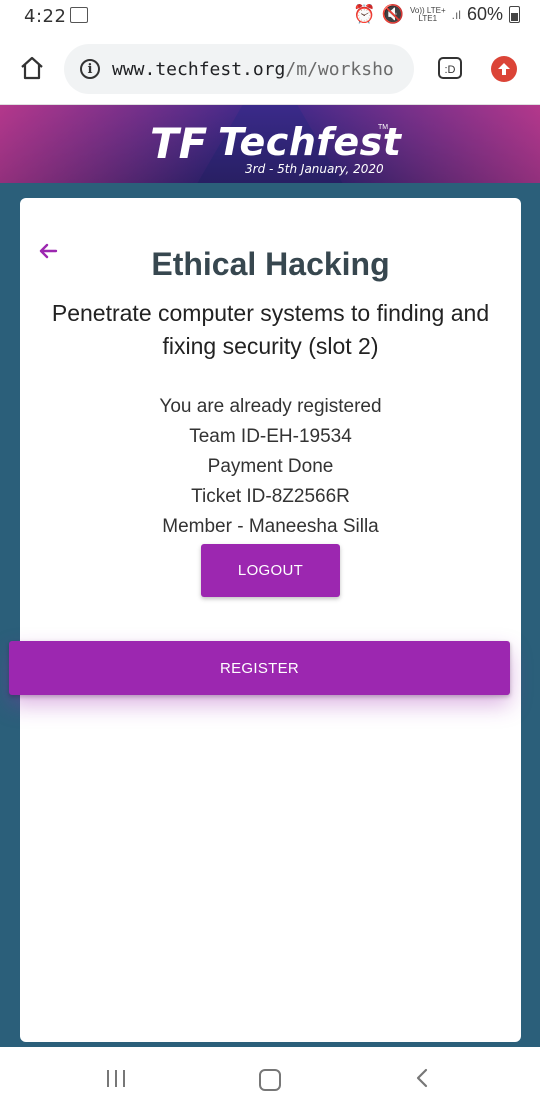 Image resolution: width=540 pixels, height=1110 pixels. Describe the element at coordinates (270, 496) in the screenshot. I see `ticket-id: Ticket ID-8Z2566R` at that location.